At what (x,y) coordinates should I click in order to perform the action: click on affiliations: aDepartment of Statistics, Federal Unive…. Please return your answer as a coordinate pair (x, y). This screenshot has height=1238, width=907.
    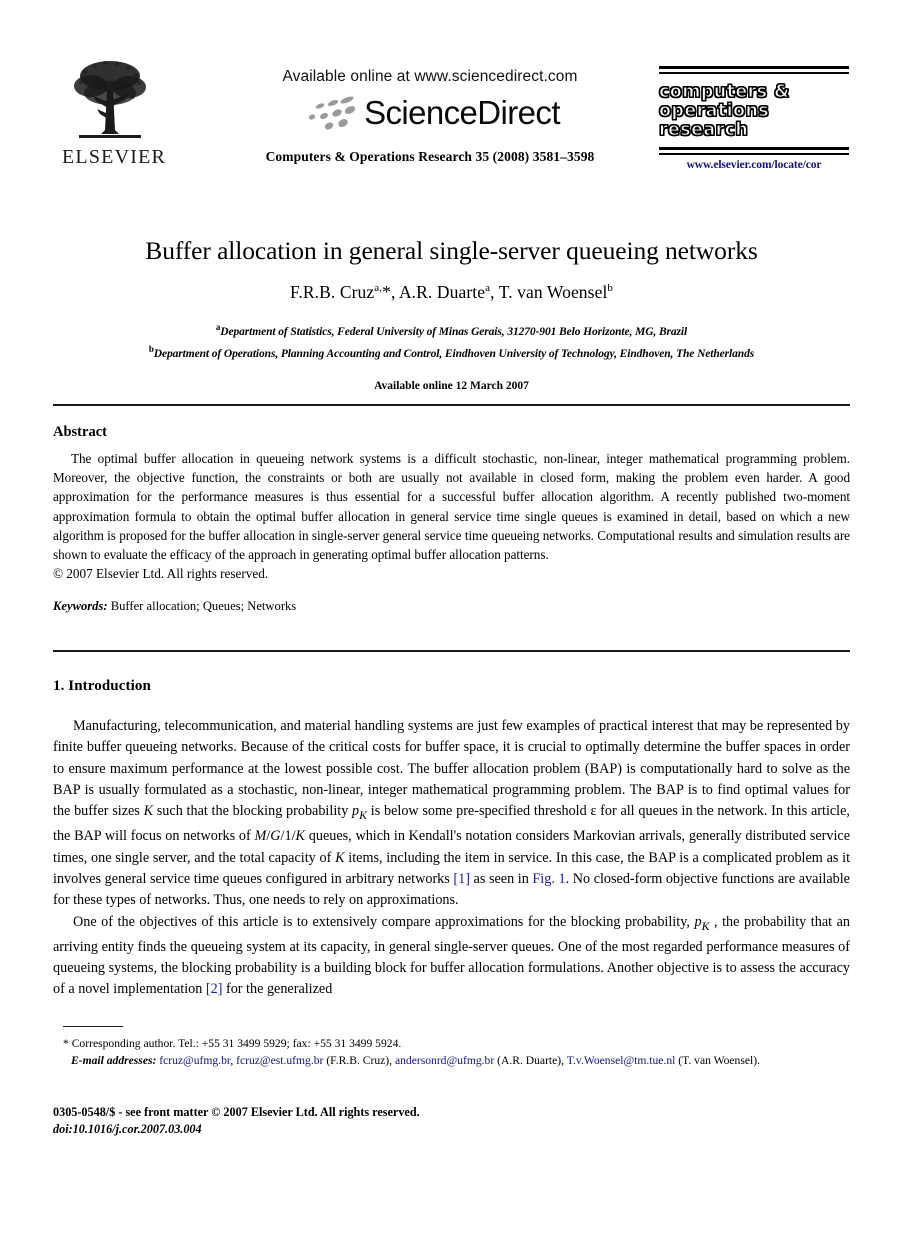
    Looking at the image, I should click on (451, 341).